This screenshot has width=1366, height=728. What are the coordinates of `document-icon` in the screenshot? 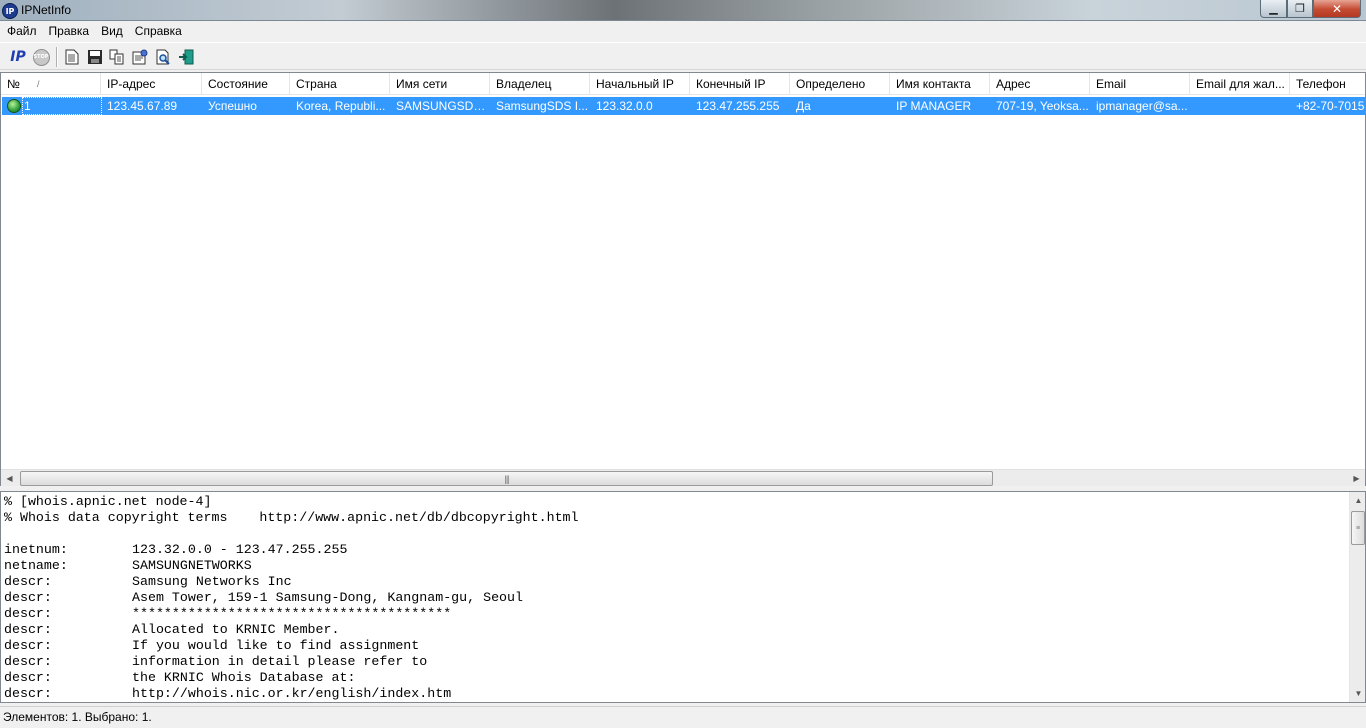 It's located at (72, 57).